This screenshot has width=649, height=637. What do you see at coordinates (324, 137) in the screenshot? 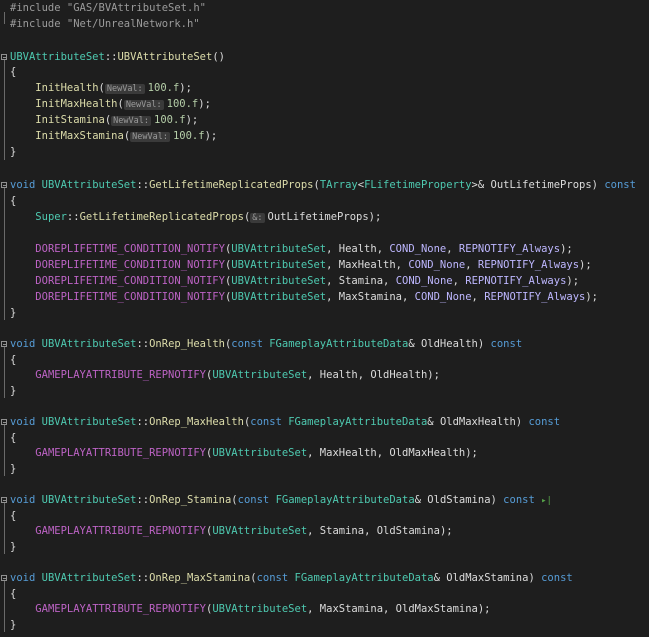
I see `code-line: InitMaxStamina(NewVal: 100.f);` at bounding box center [324, 137].